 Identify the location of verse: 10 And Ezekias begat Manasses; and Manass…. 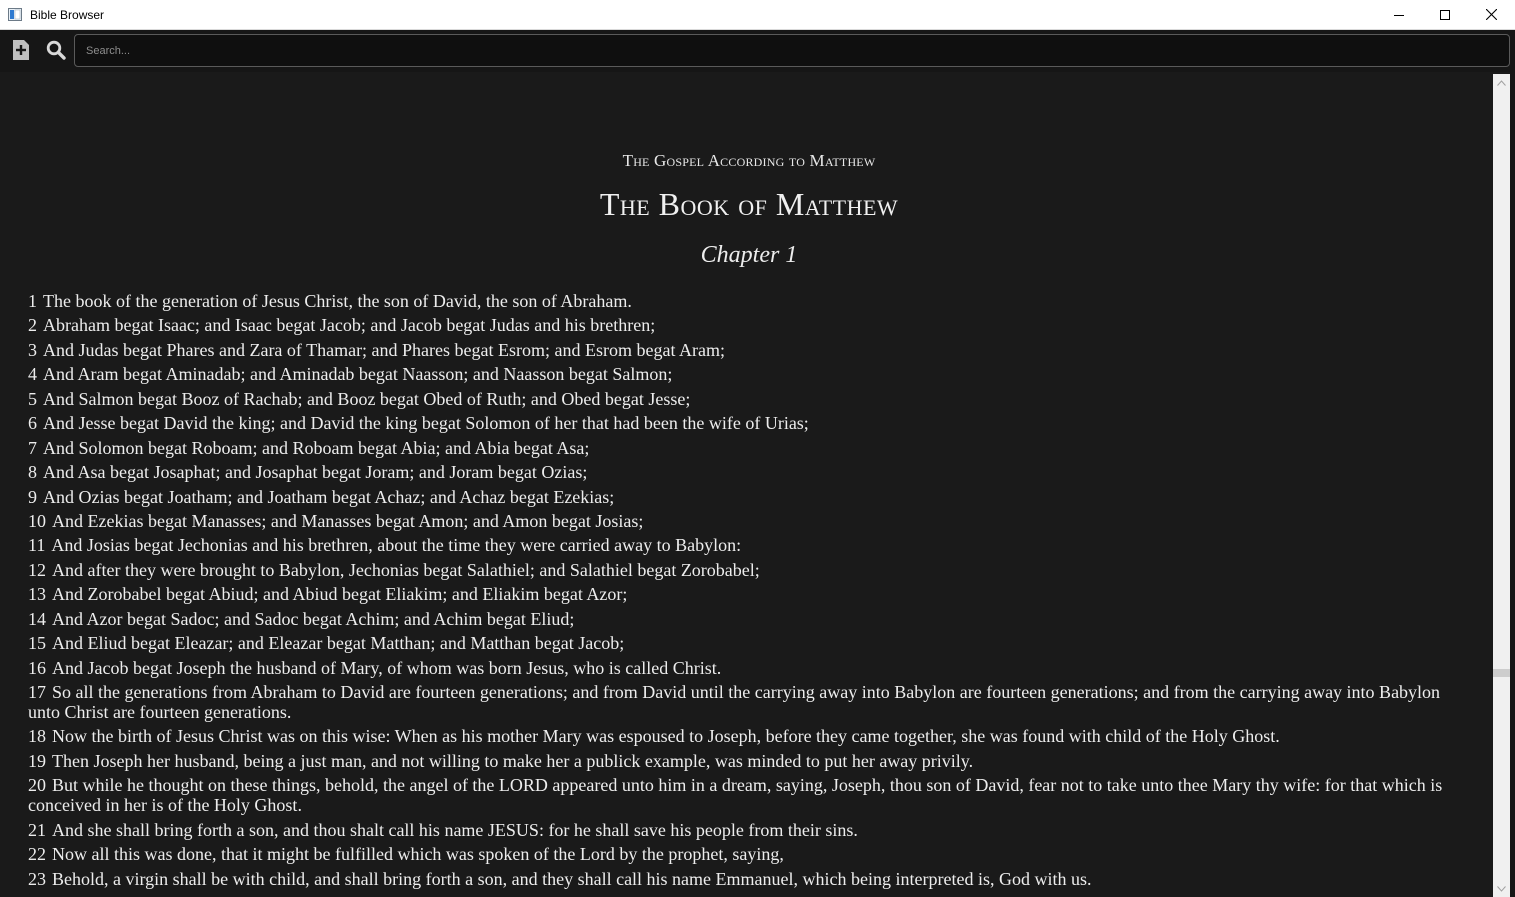
(744, 521).